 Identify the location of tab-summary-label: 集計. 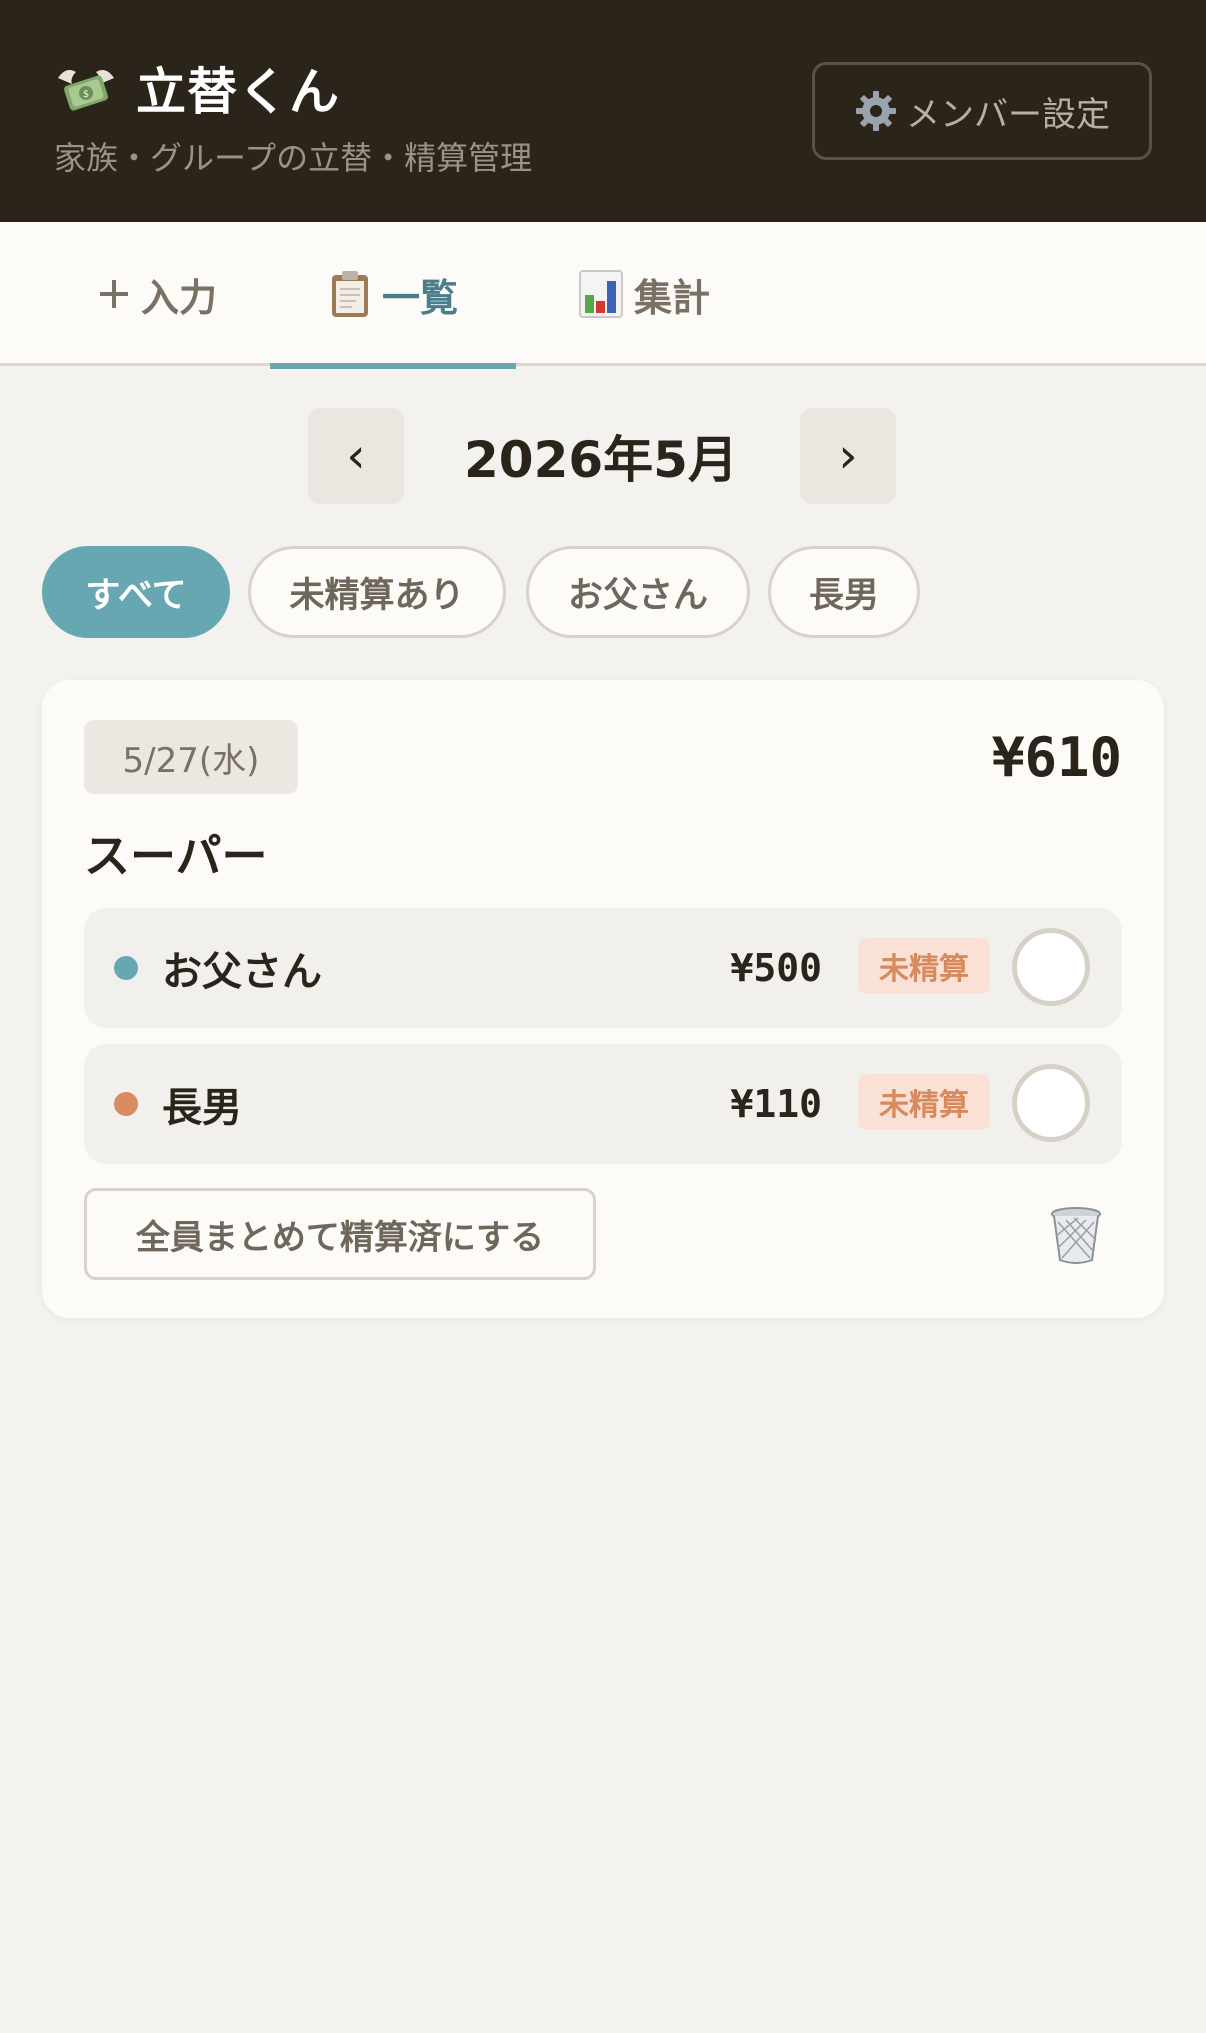
(671, 297).